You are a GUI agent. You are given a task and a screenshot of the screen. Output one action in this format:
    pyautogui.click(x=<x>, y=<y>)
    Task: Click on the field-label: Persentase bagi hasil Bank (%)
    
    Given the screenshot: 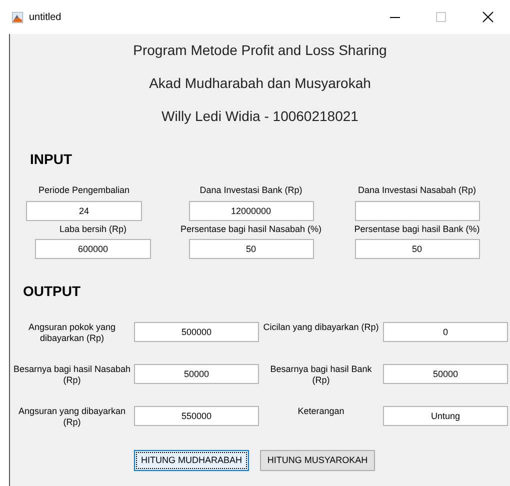 What is the action you would take?
    pyautogui.click(x=417, y=229)
    